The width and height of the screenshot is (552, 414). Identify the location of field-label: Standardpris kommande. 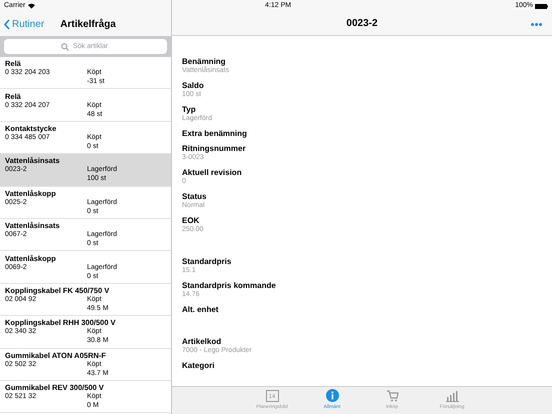
(229, 285).